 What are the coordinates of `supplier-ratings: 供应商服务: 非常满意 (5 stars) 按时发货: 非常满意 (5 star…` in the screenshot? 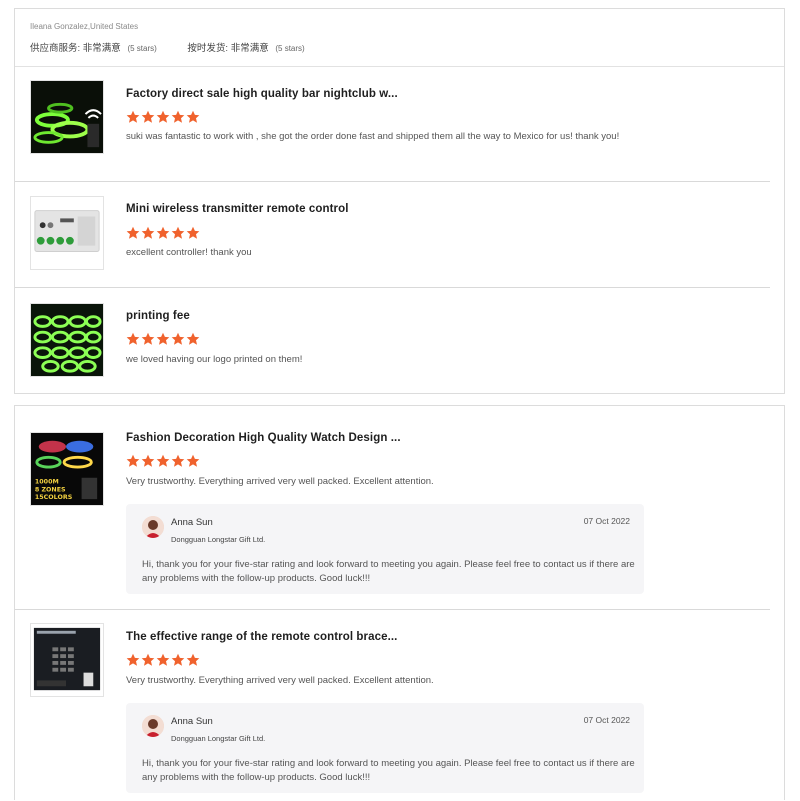 It's located at (167, 47).